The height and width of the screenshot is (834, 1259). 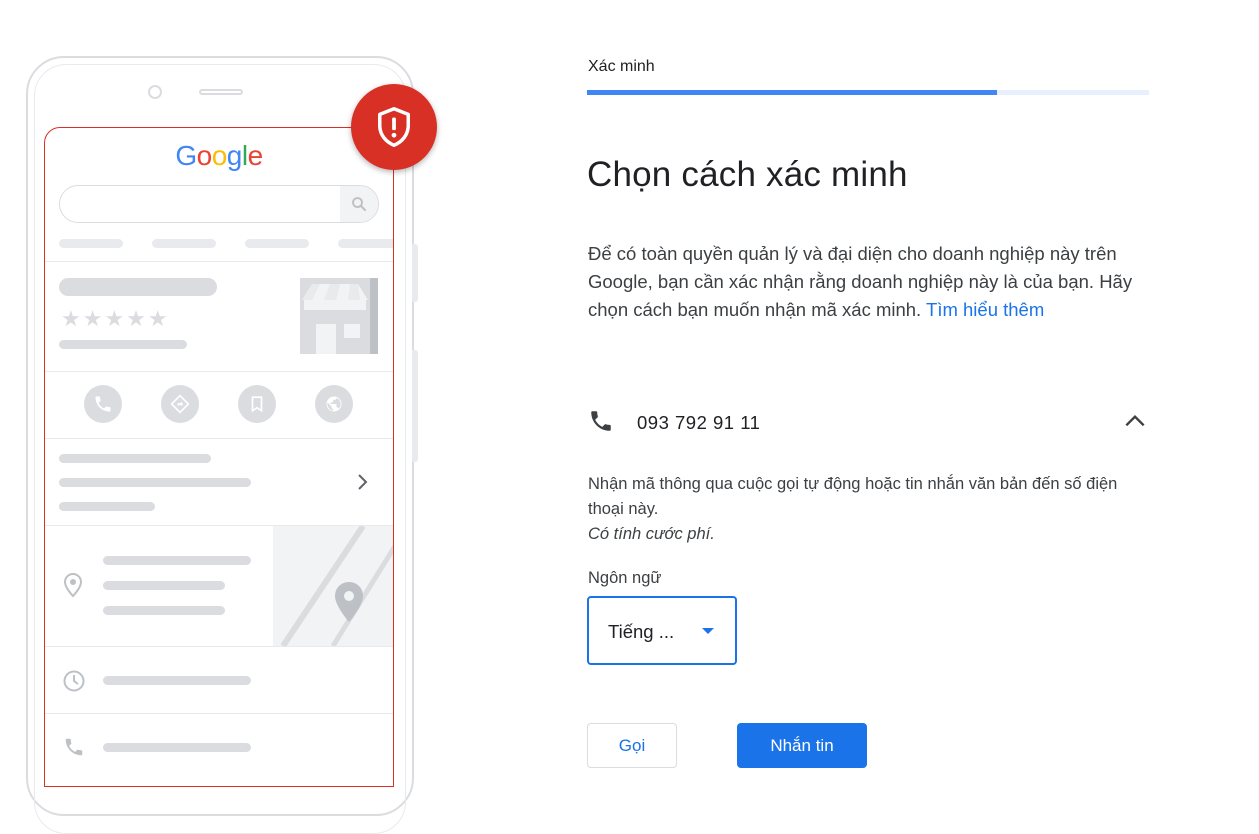 What do you see at coordinates (219, 204) in the screenshot?
I see `search-bar` at bounding box center [219, 204].